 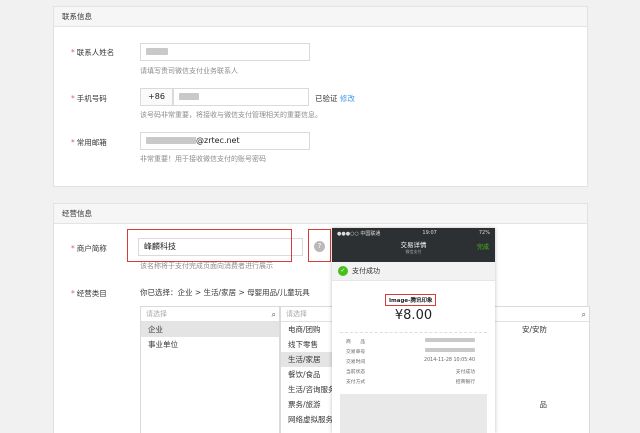 What do you see at coordinates (210, 369) in the screenshot?
I see `category-list-level1: 请选择 ⌕ 企业 事业单位` at bounding box center [210, 369].